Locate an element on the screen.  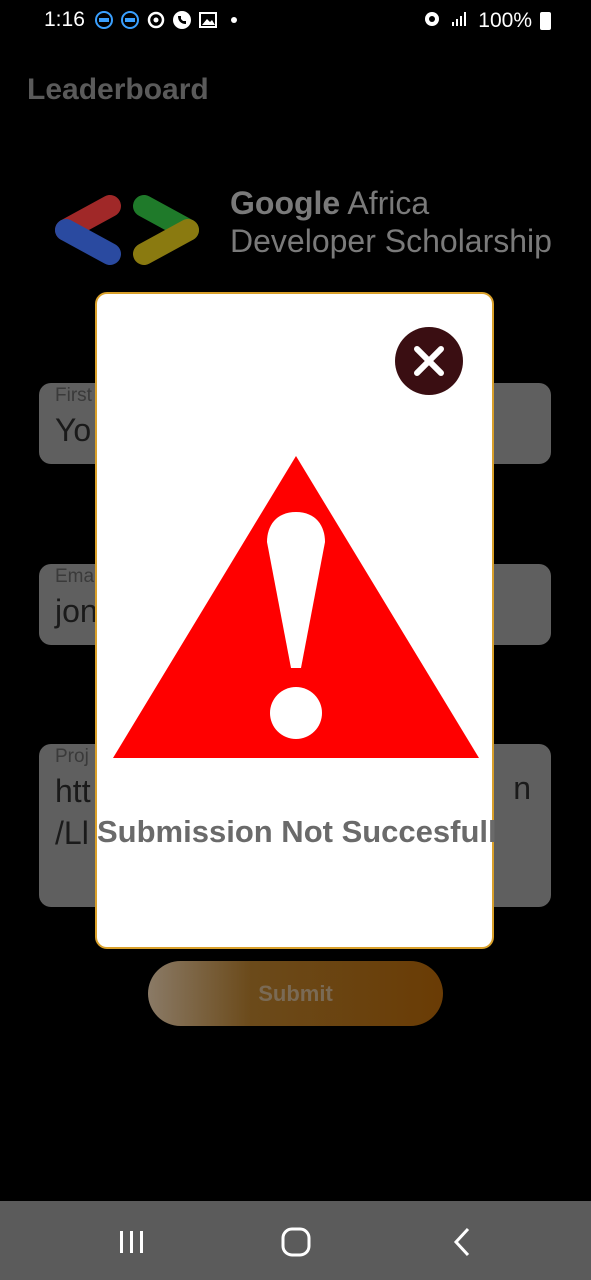
email-label: Ema is located at coordinates (75, 576).